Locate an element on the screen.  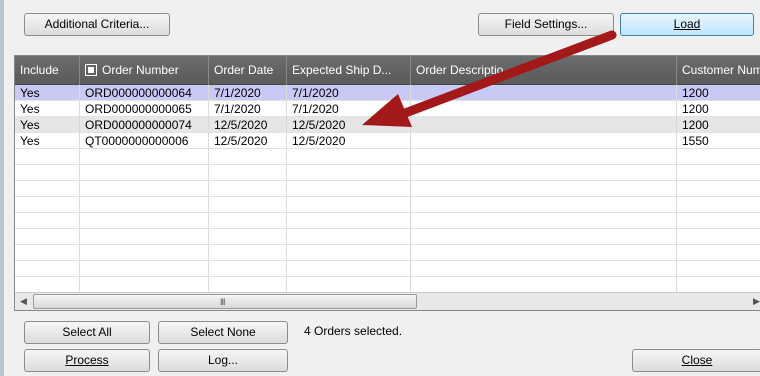
close-button: Close is located at coordinates (696, 360).